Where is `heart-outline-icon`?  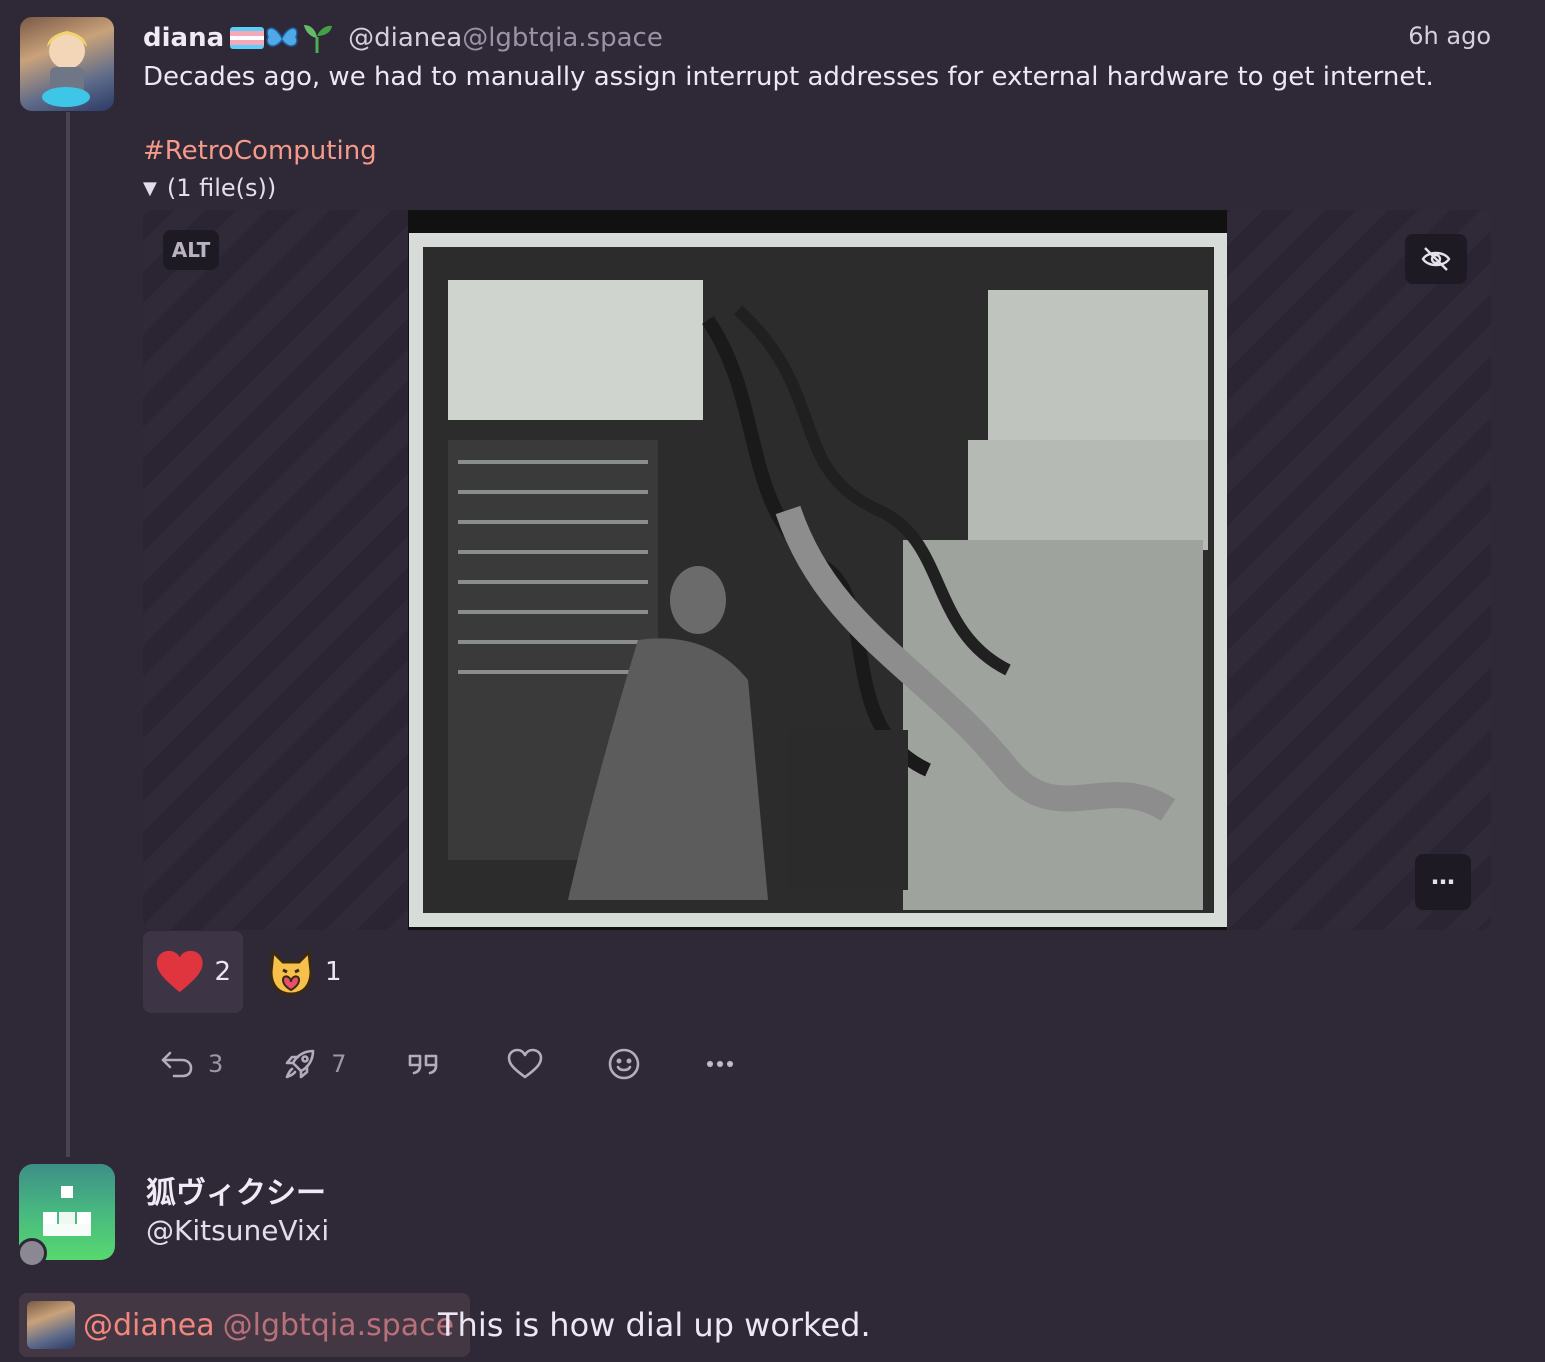
heart-outline-icon is located at coordinates (524, 1063).